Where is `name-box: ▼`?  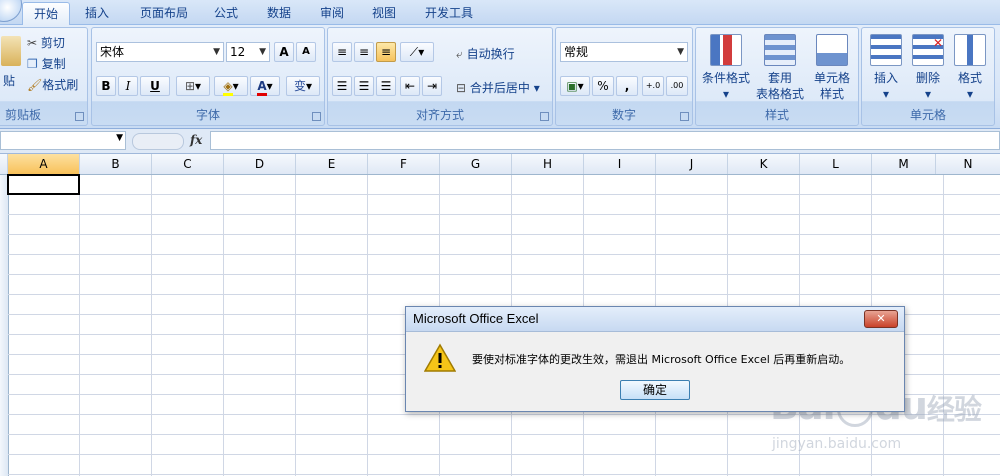
name-box: ▼ is located at coordinates (63, 140).